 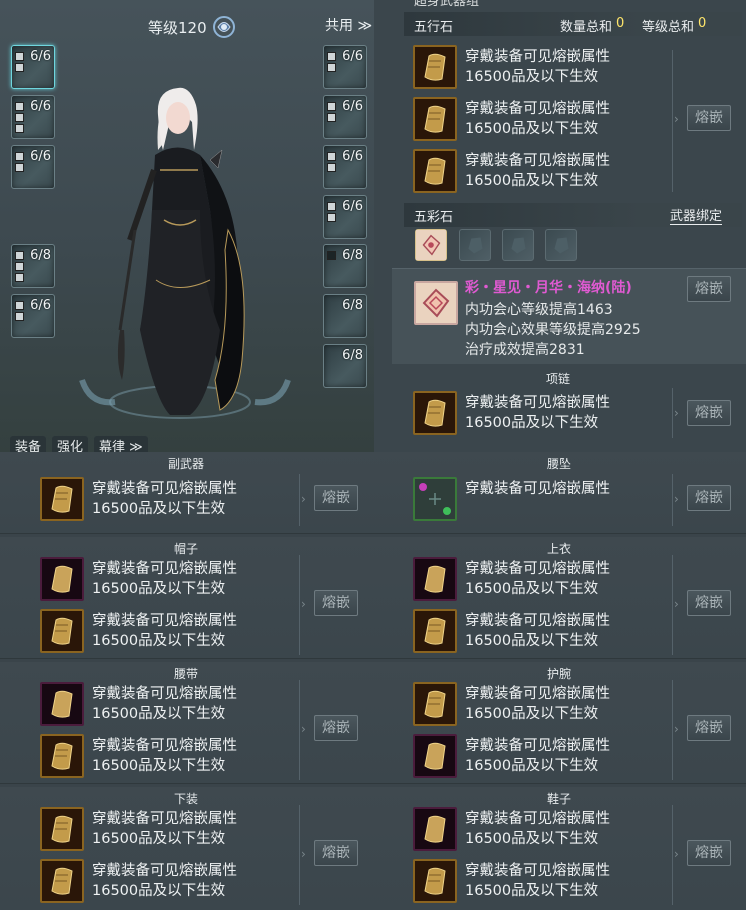 I want to click on pants-slot-1: 穿戴装备可见熔嵌属性 16500品及以下生效, so click(x=180, y=833).